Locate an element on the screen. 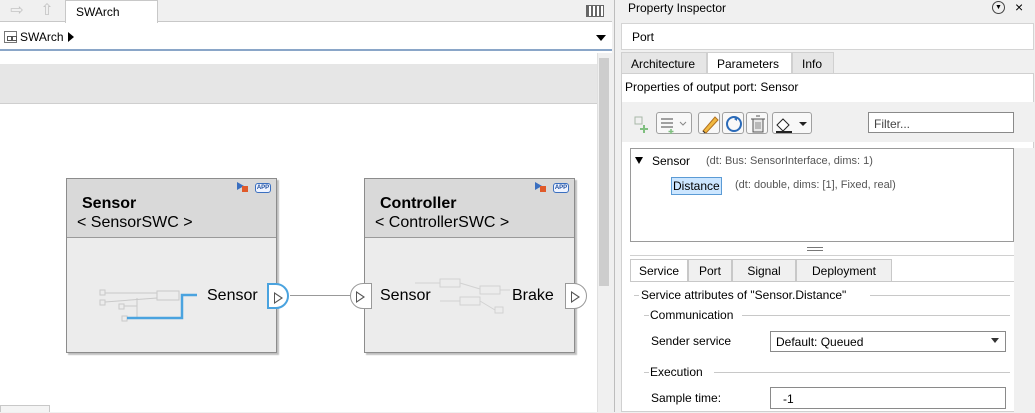  pane-splitter-handle is located at coordinates (815, 249).